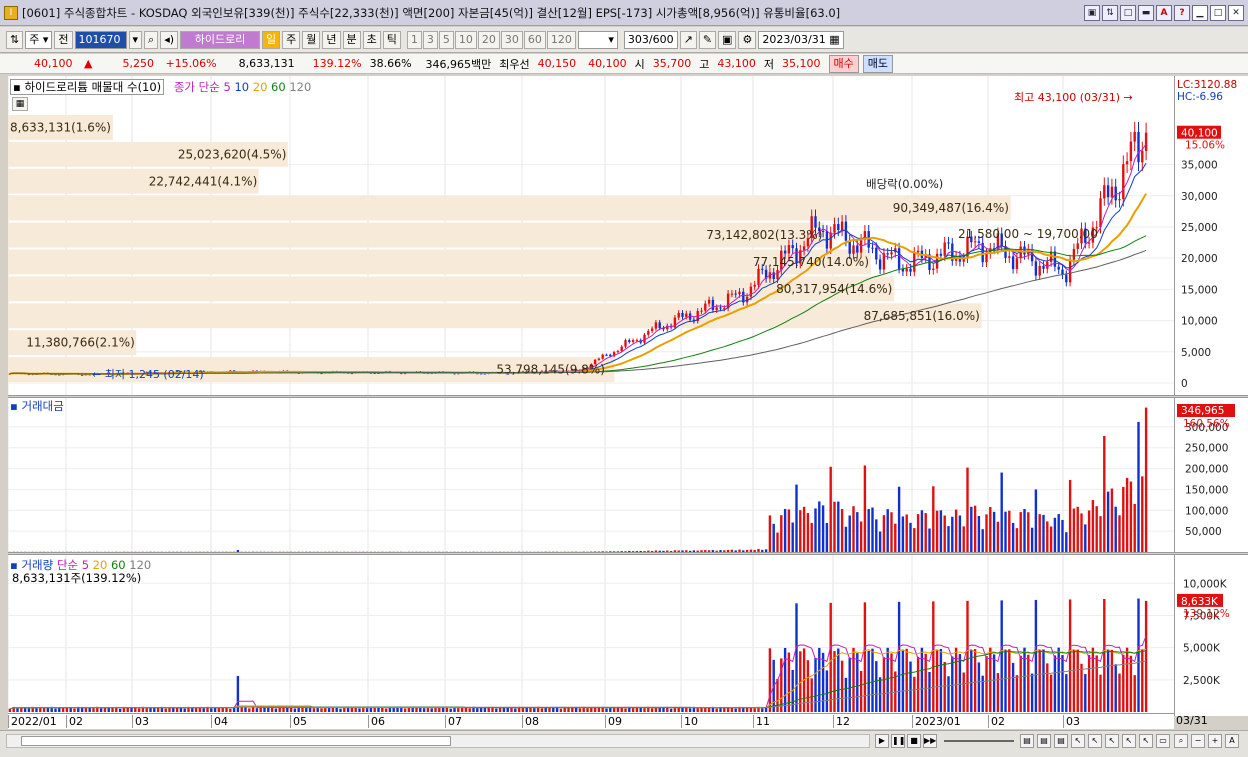 The image size is (1248, 757). What do you see at coordinates (834, 289) in the screenshot?
I see `volume-profile-label: 80,317,954(14.6%)` at bounding box center [834, 289].